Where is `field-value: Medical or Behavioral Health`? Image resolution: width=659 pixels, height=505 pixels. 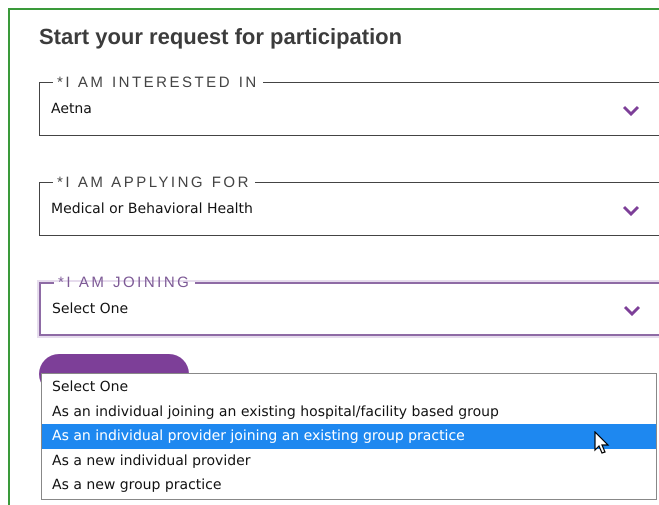
field-value: Medical or Behavioral Health is located at coordinates (152, 209).